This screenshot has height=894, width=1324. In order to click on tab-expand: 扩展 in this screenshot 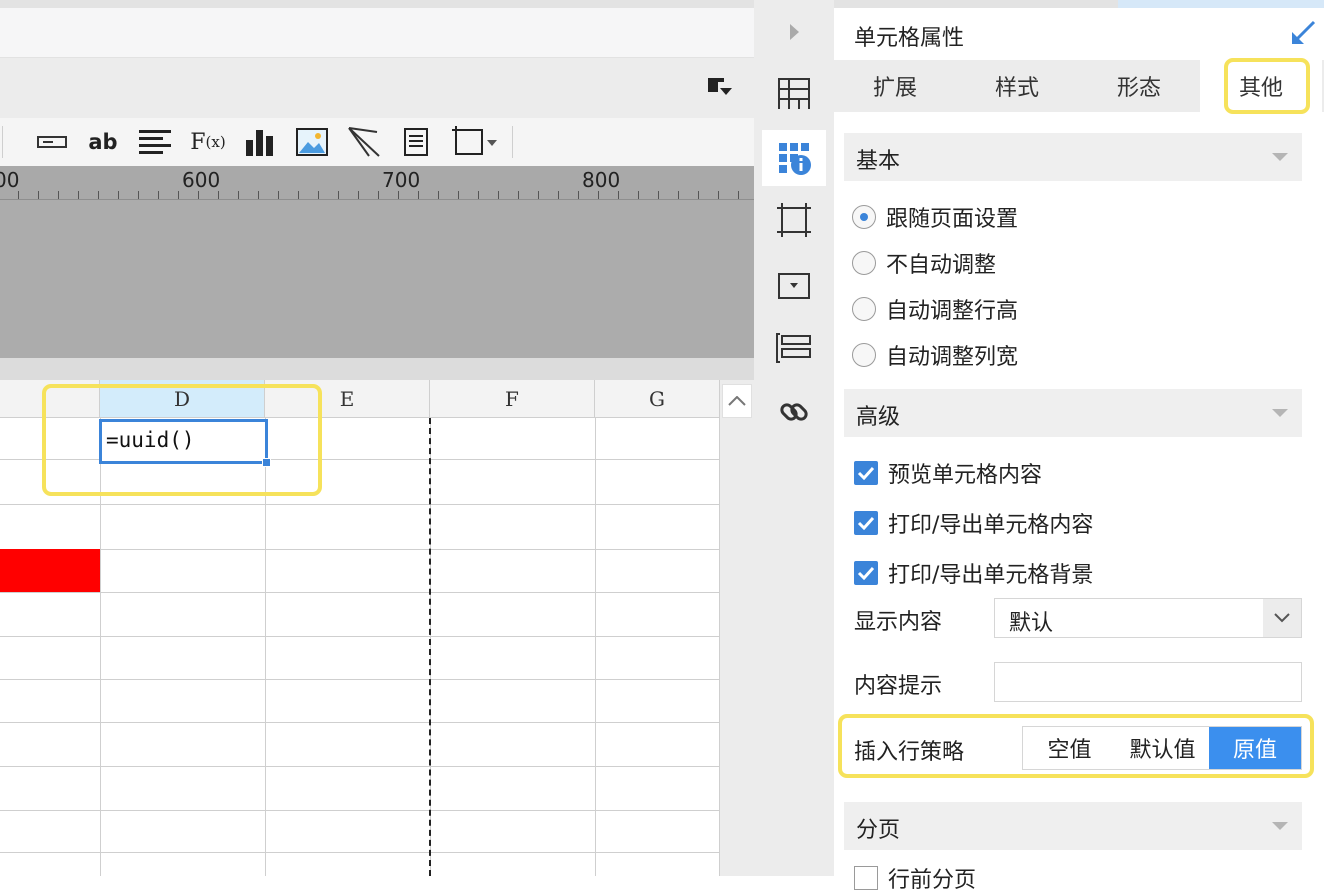, I will do `click(895, 86)`.